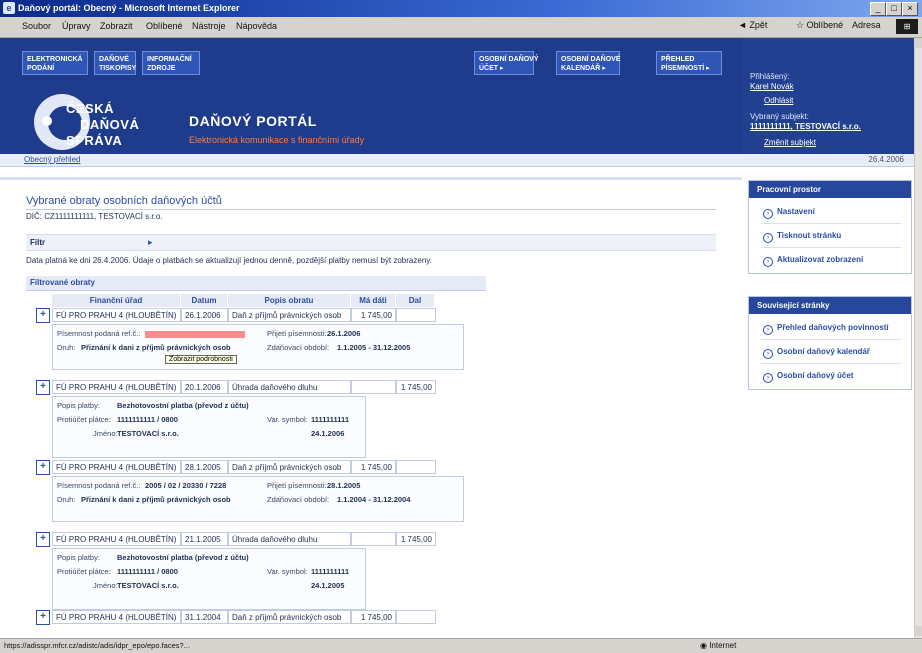 The width and height of the screenshot is (922, 653). I want to click on cell-description: Úhrada daňového dluhu, so click(289, 539).